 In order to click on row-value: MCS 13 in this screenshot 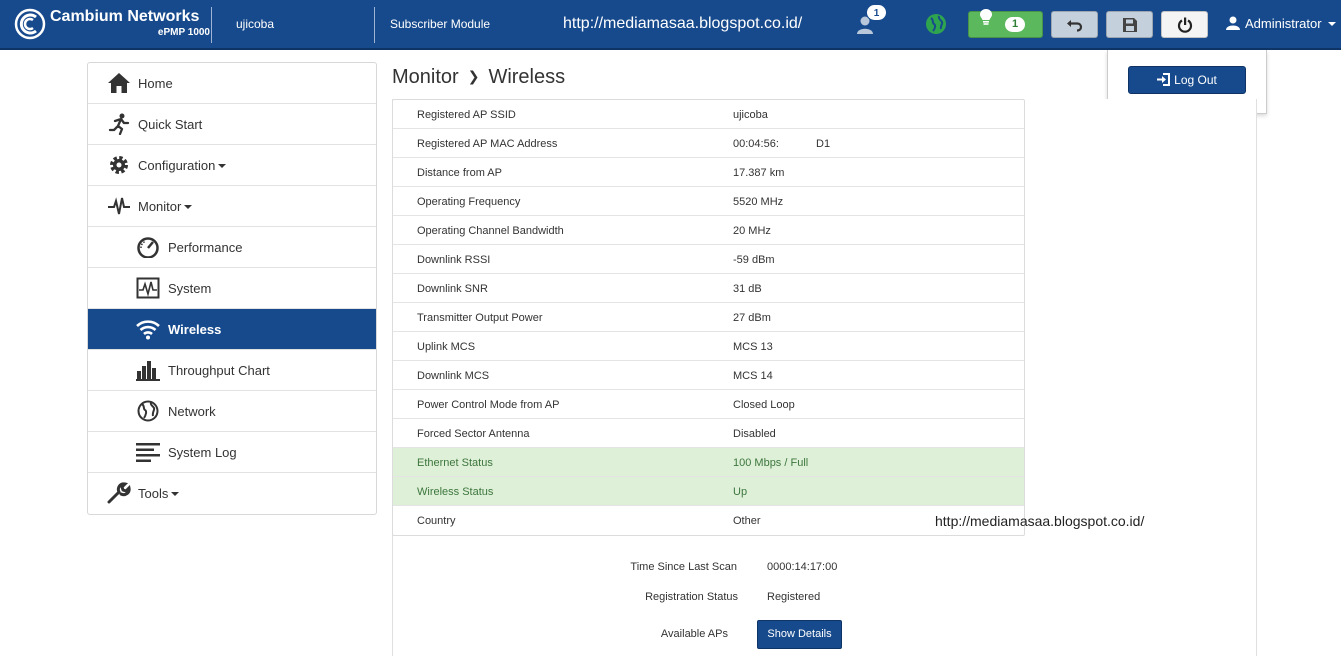, I will do `click(753, 347)`.